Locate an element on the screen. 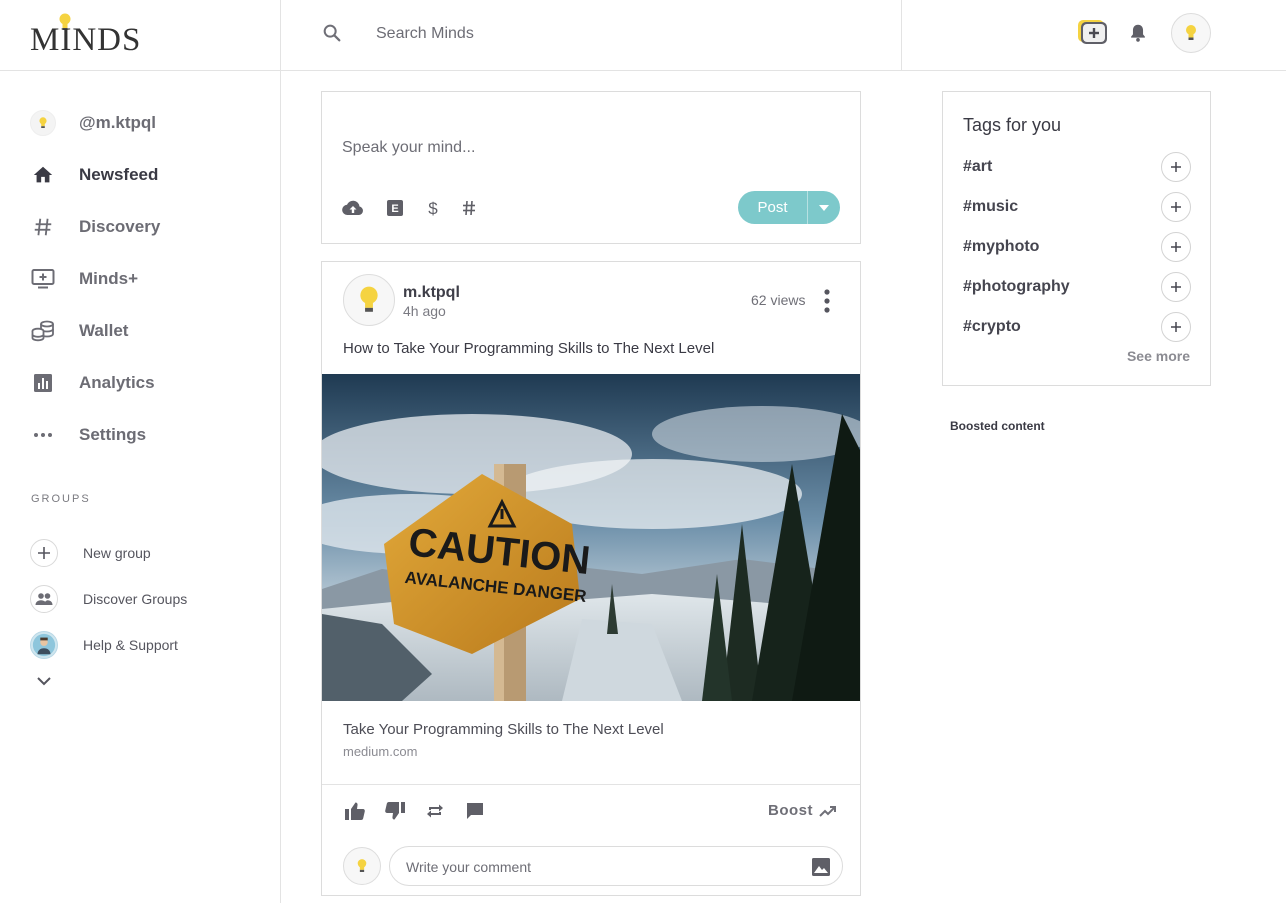 The width and height of the screenshot is (1286, 903). boosted-content-heading: Boosted content is located at coordinates (997, 426).